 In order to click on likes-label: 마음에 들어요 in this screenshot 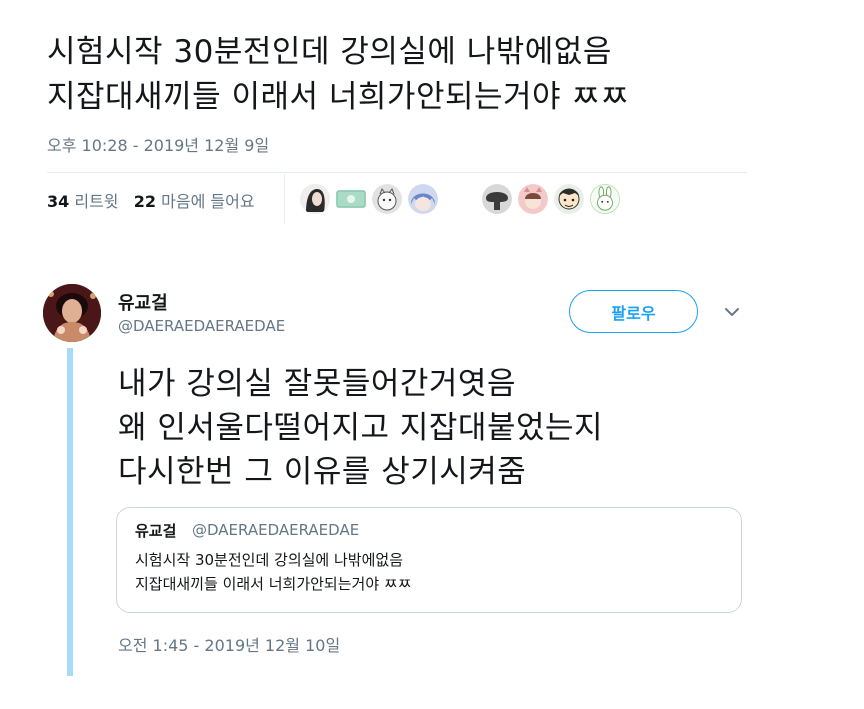, I will do `click(205, 201)`.